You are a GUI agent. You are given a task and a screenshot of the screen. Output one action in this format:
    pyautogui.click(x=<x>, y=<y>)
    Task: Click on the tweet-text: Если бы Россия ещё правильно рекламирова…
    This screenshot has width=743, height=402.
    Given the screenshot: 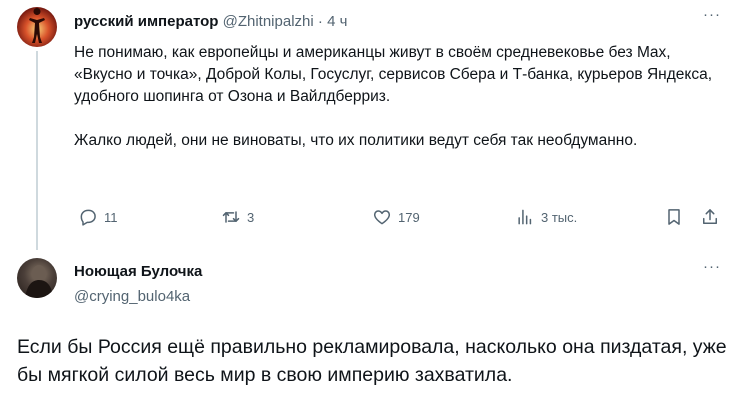 What is the action you would take?
    pyautogui.click(x=372, y=361)
    